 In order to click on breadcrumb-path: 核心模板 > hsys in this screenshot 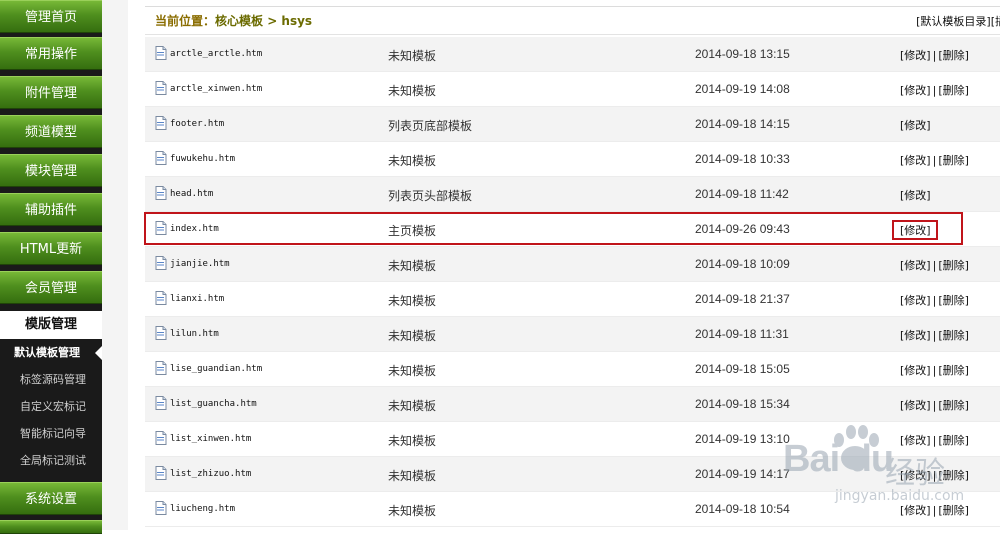, I will do `click(263, 21)`.